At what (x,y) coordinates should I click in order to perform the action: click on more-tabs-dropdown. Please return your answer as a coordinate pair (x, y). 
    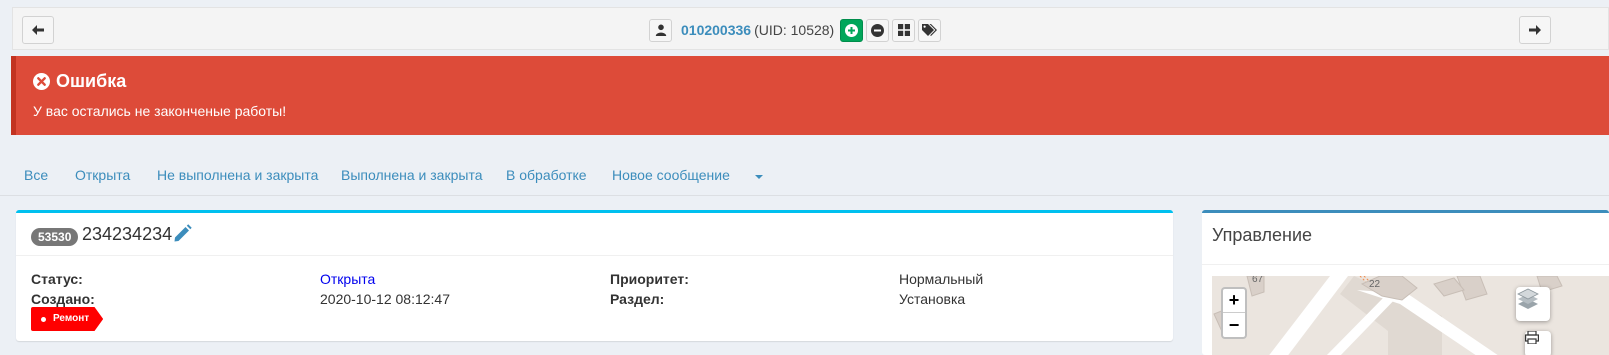
    Looking at the image, I should click on (759, 177).